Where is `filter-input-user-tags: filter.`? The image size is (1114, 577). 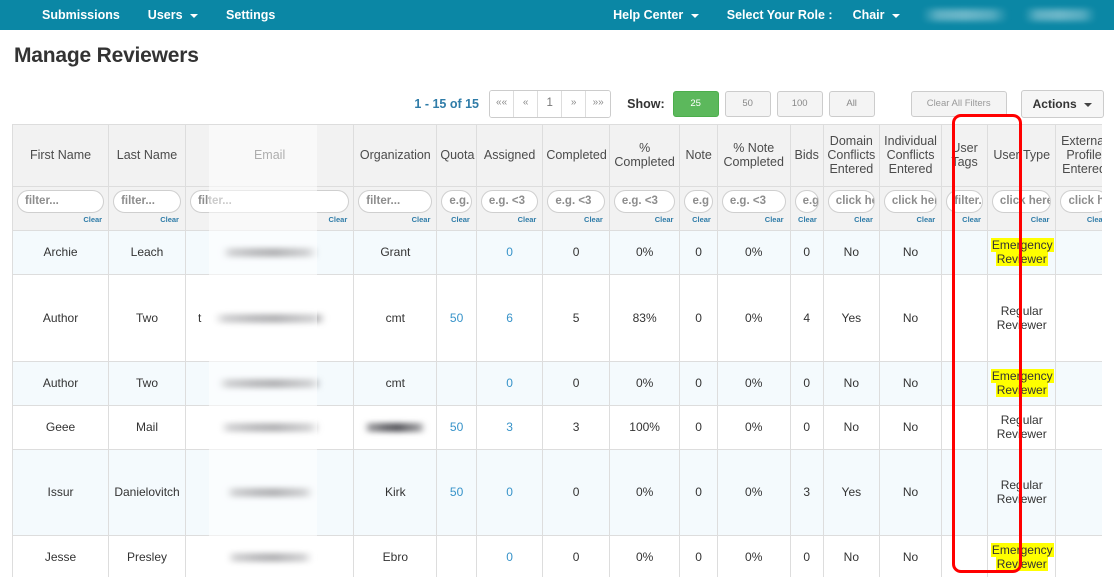
filter-input-user-tags: filter. is located at coordinates (964, 201).